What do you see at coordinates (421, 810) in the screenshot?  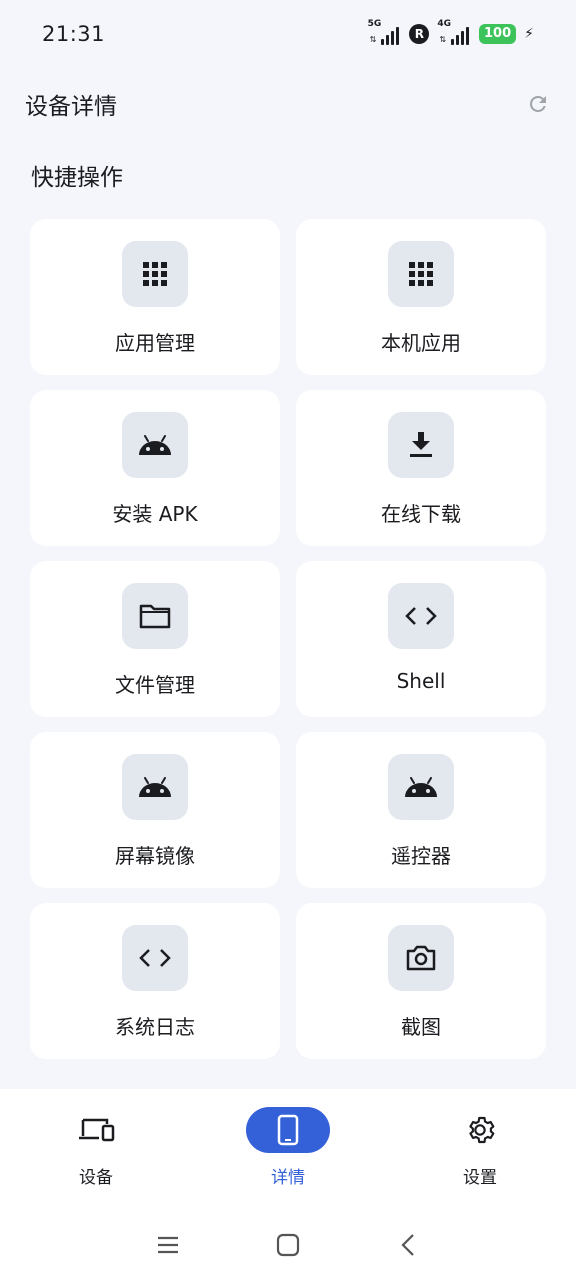 I see `action-remote-control: 遥控器` at bounding box center [421, 810].